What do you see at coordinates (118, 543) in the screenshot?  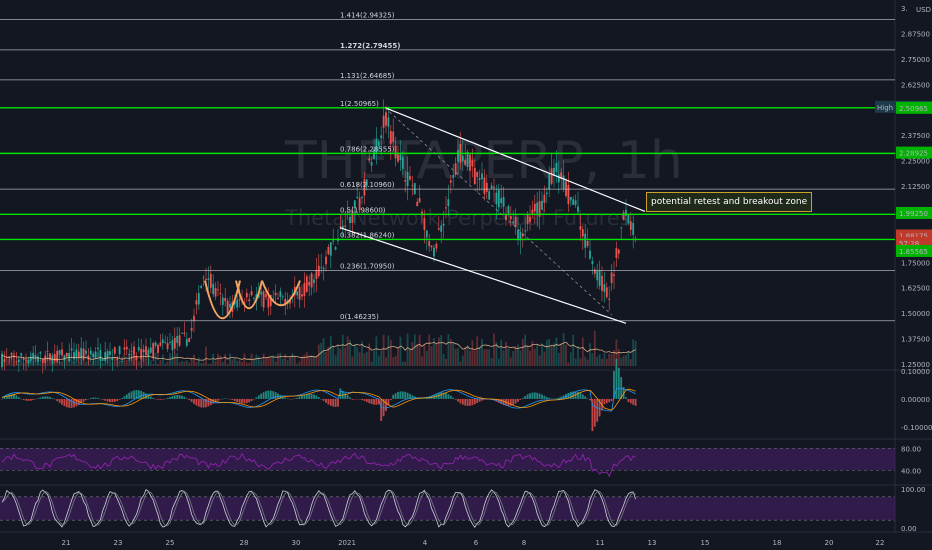 I see `time-tick-label: 23` at bounding box center [118, 543].